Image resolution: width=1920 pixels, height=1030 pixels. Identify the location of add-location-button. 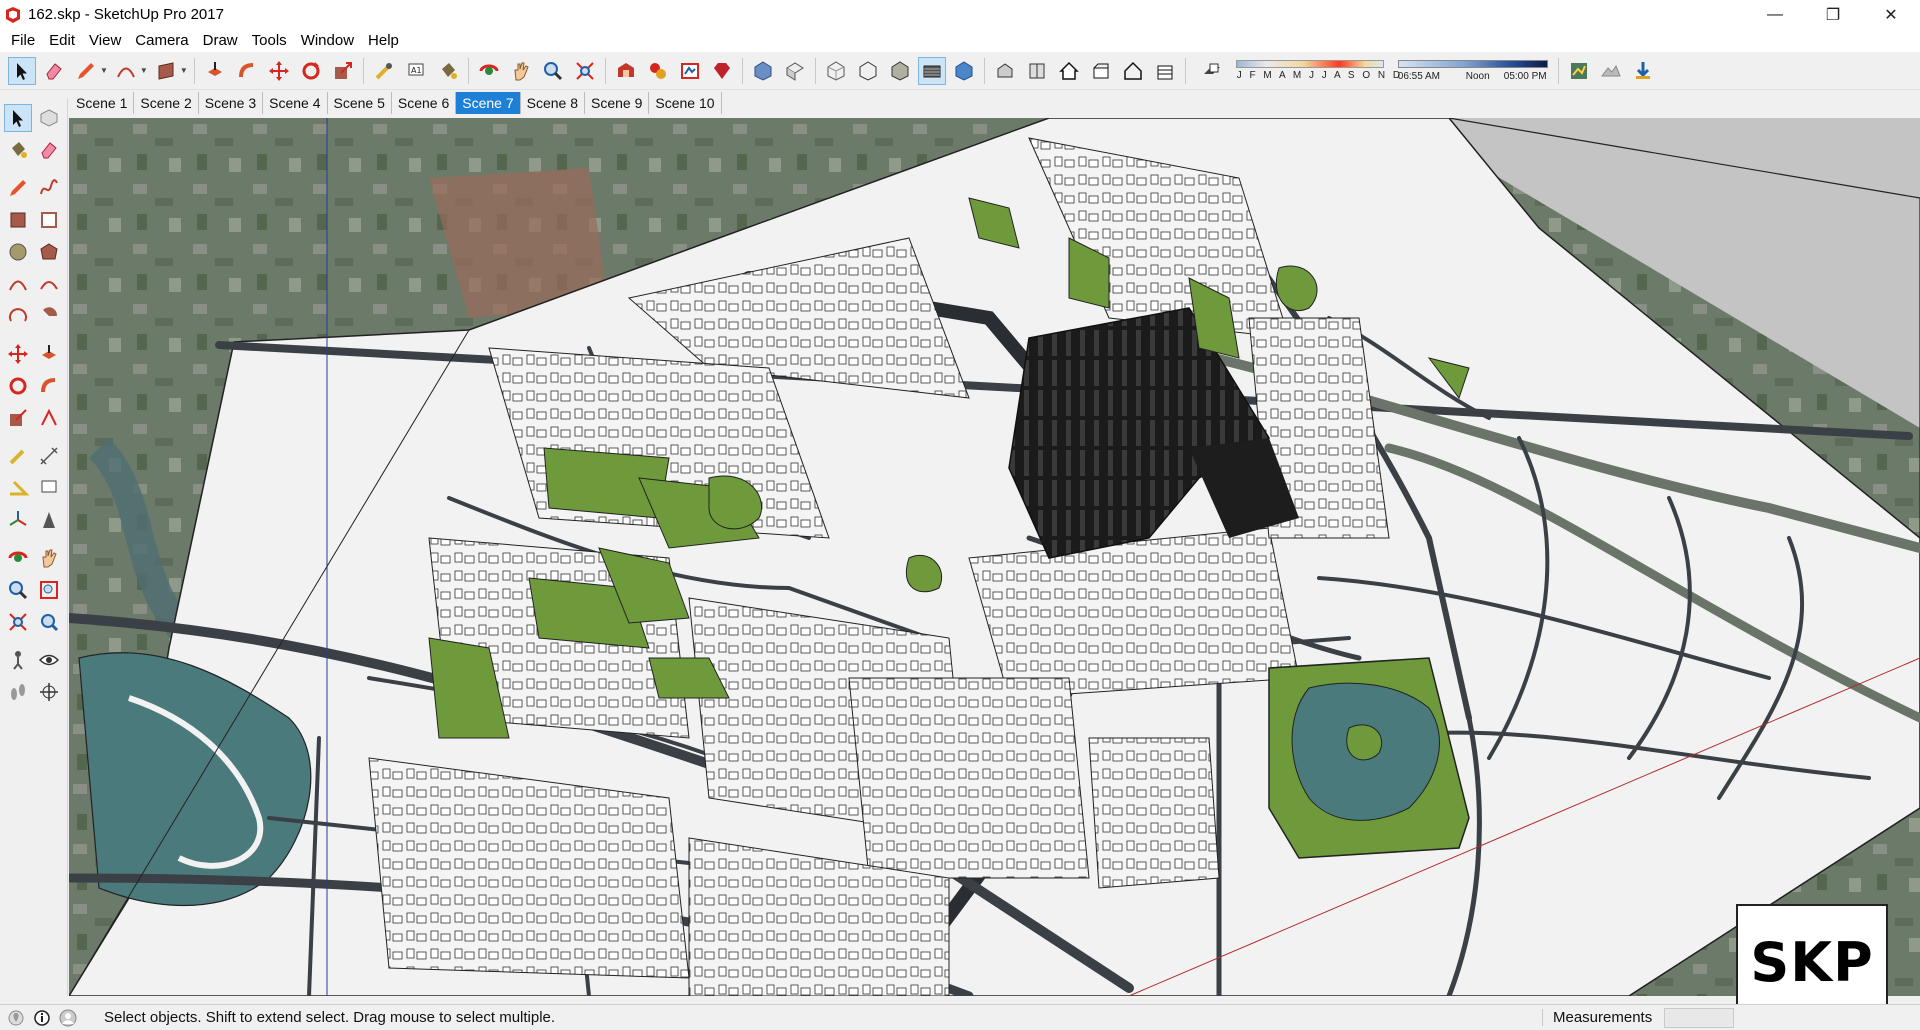
(1579, 71).